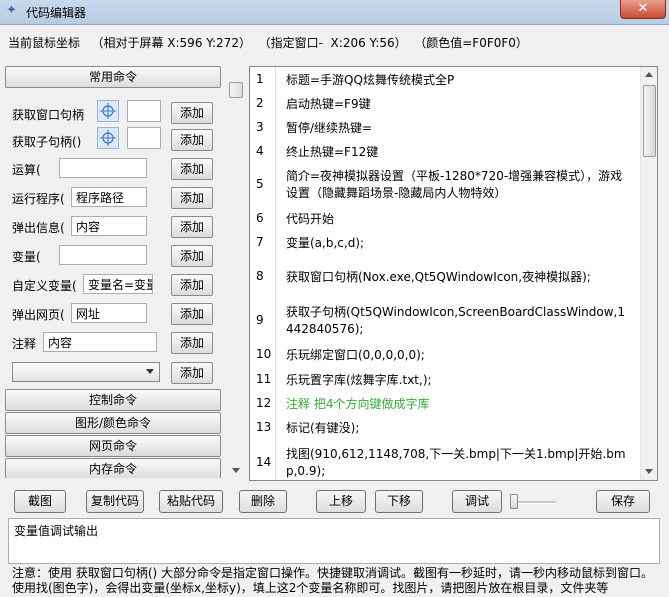 This screenshot has height=597, width=669. I want to click on chevron-down-icon, so click(150, 371).